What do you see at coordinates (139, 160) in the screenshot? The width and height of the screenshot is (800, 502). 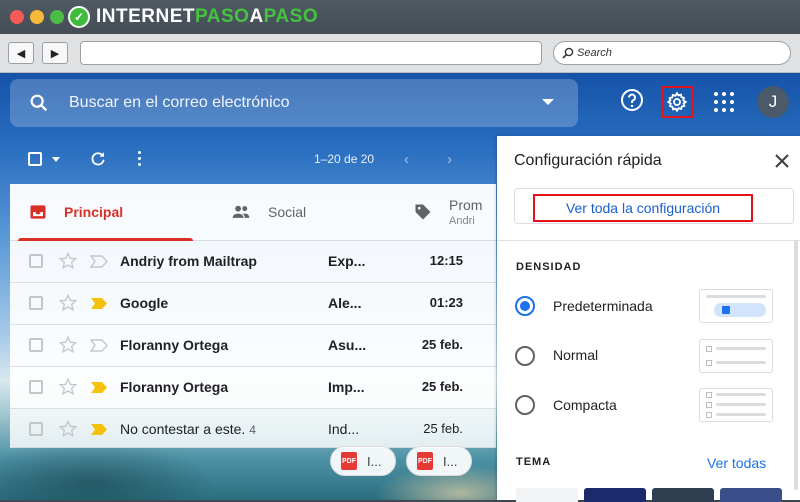 I see `more-options-icon` at bounding box center [139, 160].